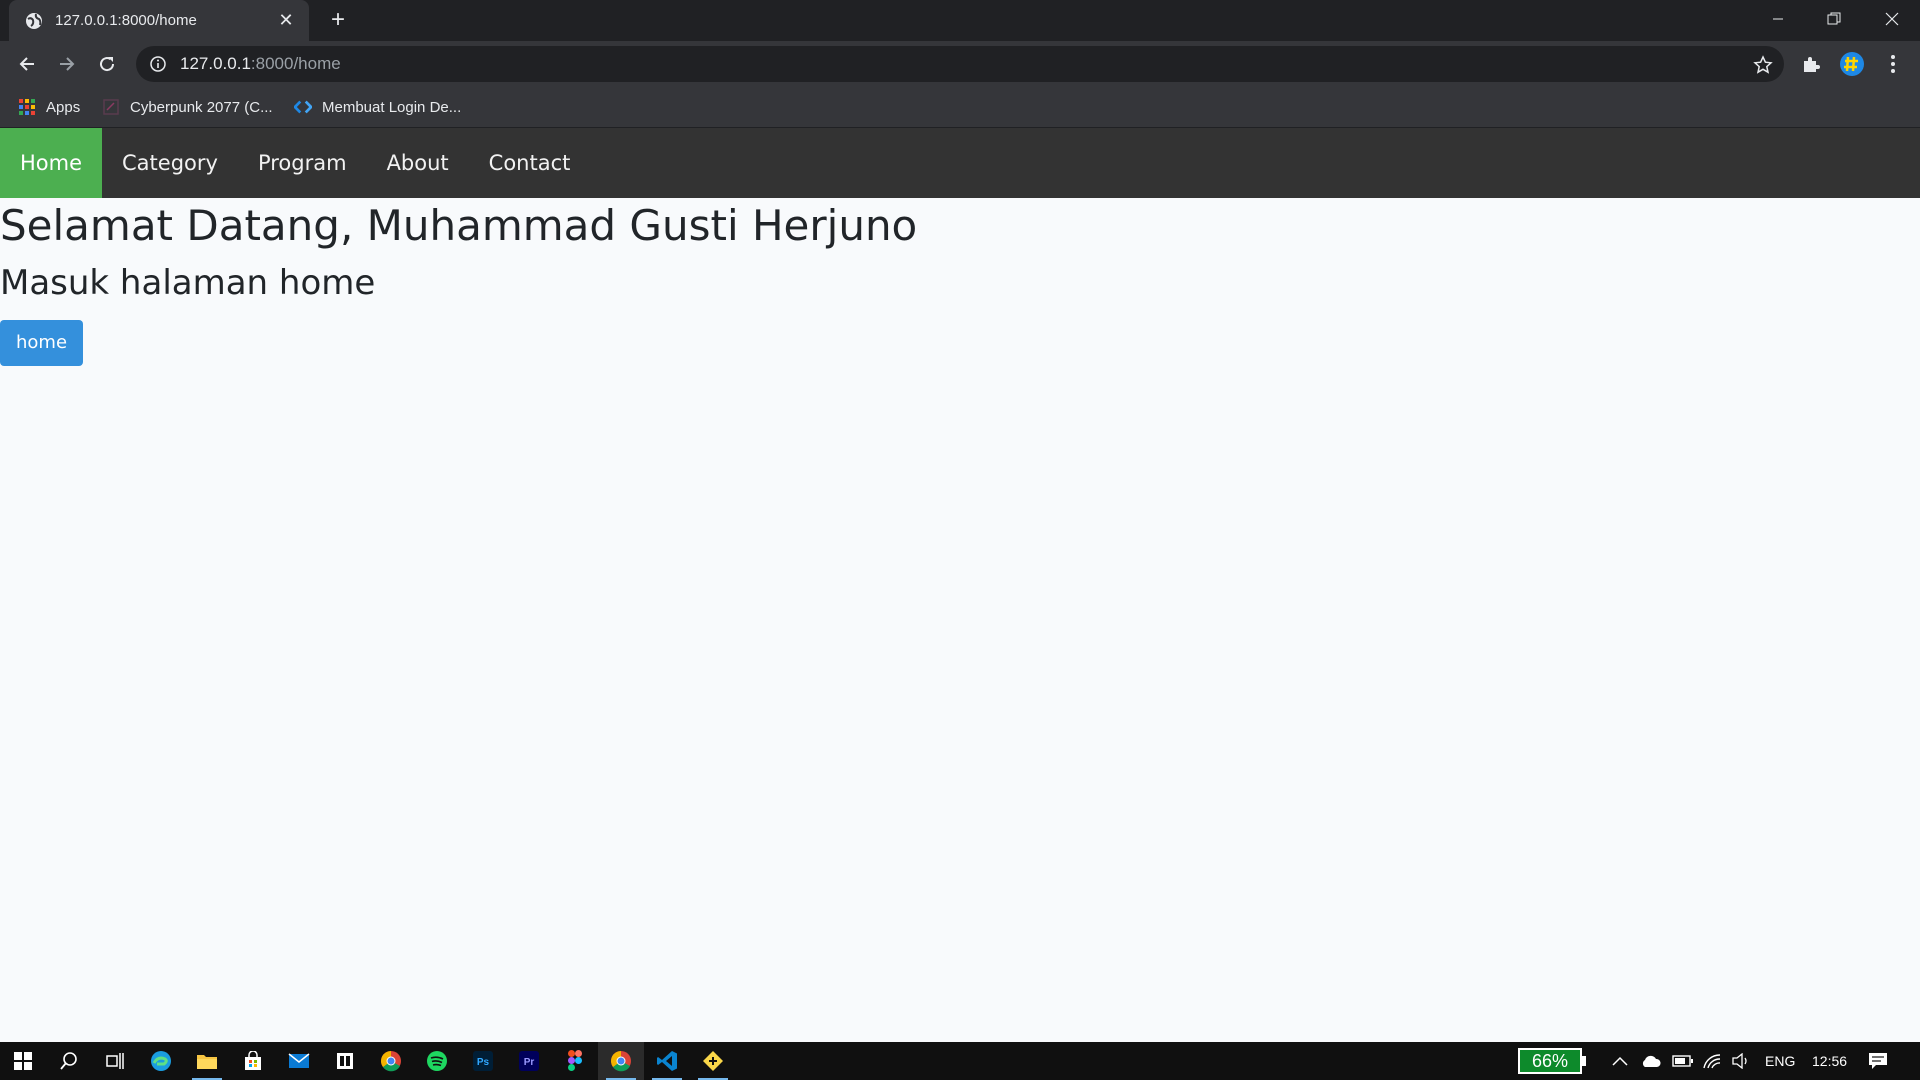  What do you see at coordinates (302, 163) in the screenshot?
I see `nav-program: Program` at bounding box center [302, 163].